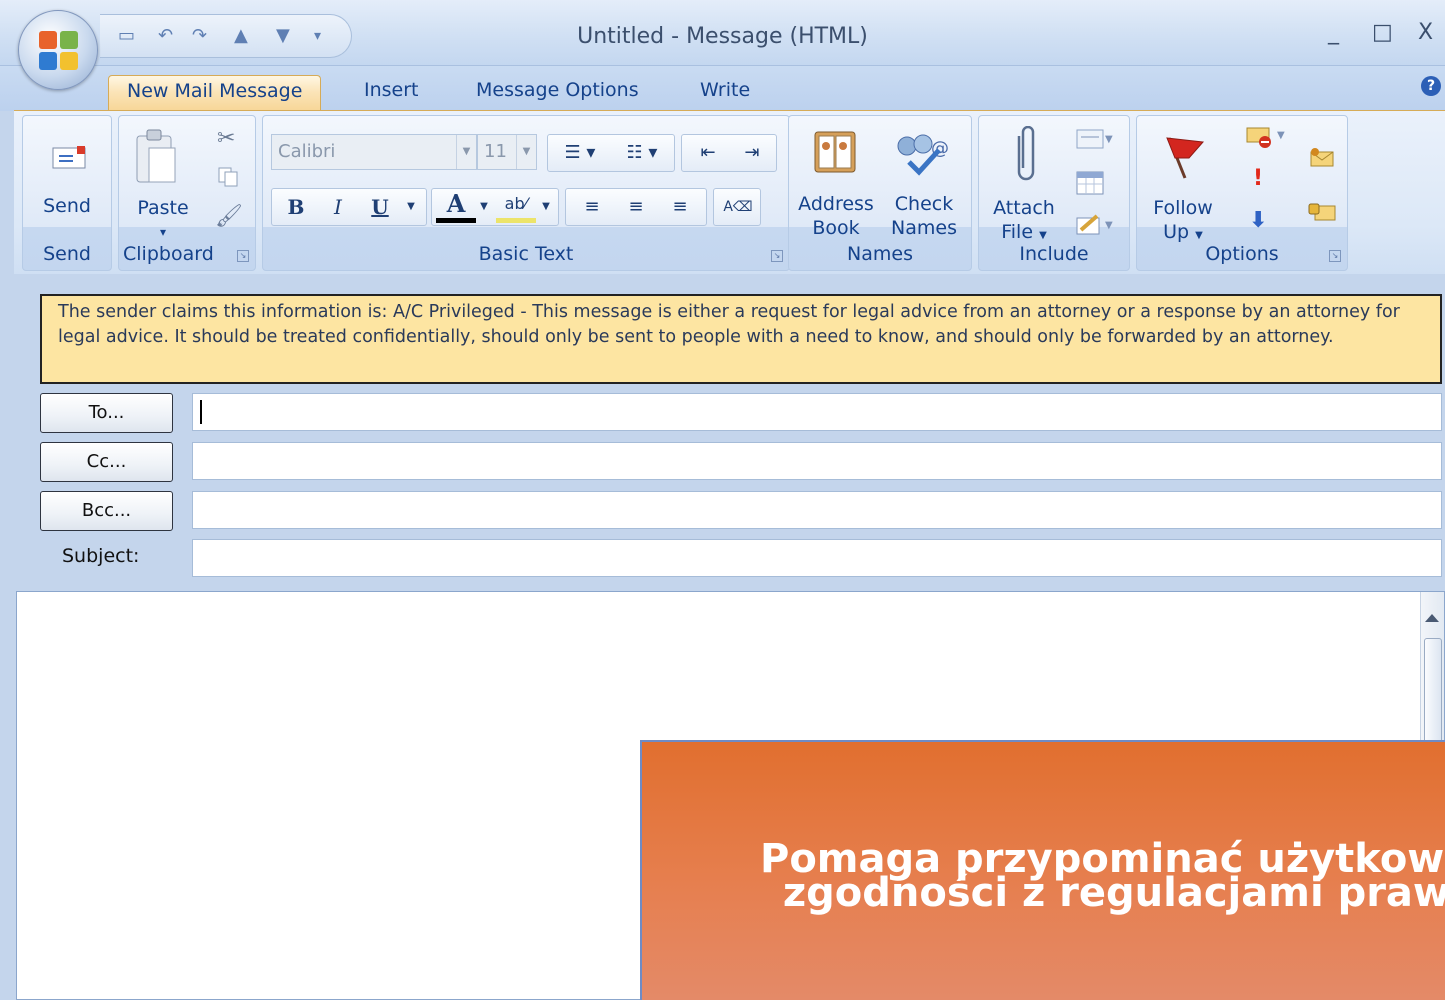  I want to click on scroll-up-icon, so click(1432, 618).